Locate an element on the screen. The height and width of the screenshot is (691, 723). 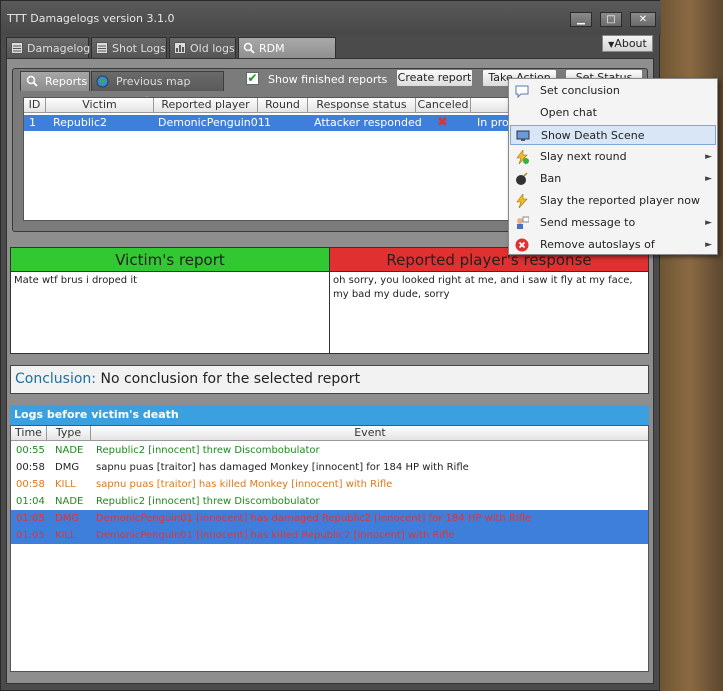
about-label: About is located at coordinates (630, 43).